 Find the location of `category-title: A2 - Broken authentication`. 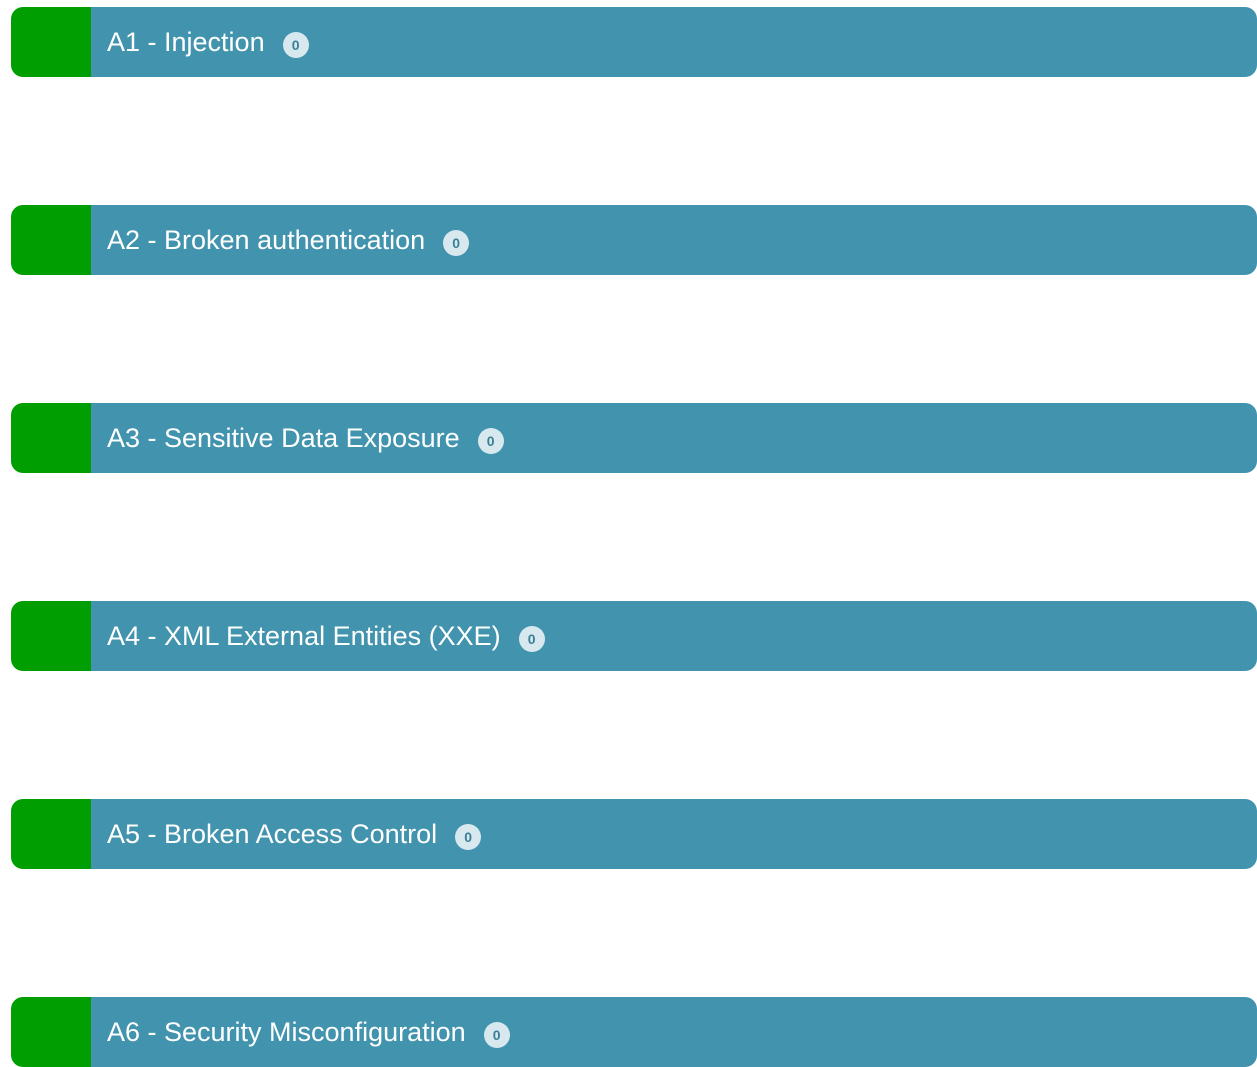

category-title: A2 - Broken authentication is located at coordinates (266, 240).